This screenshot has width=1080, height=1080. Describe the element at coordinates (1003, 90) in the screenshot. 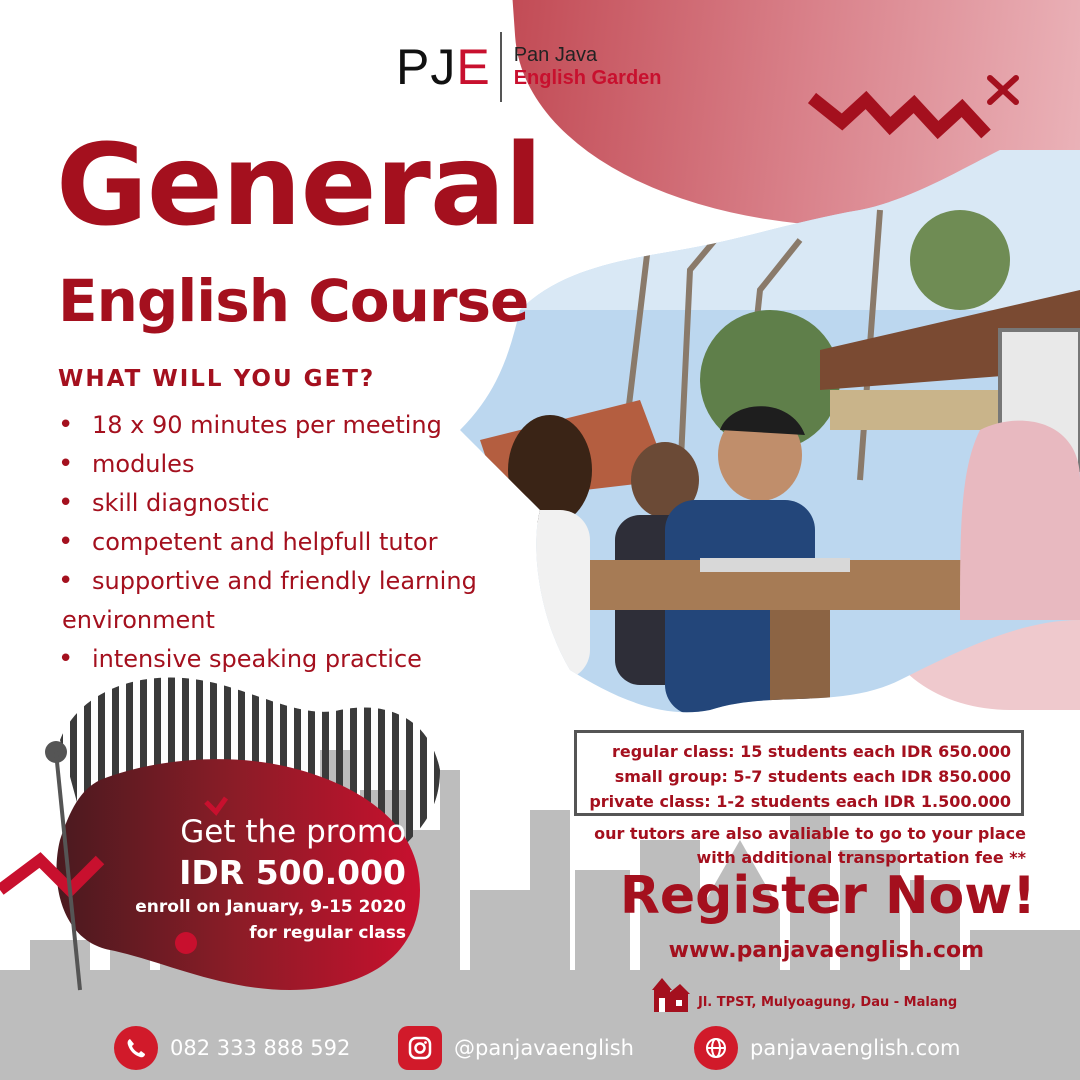

I see `cross-icon-top` at that location.